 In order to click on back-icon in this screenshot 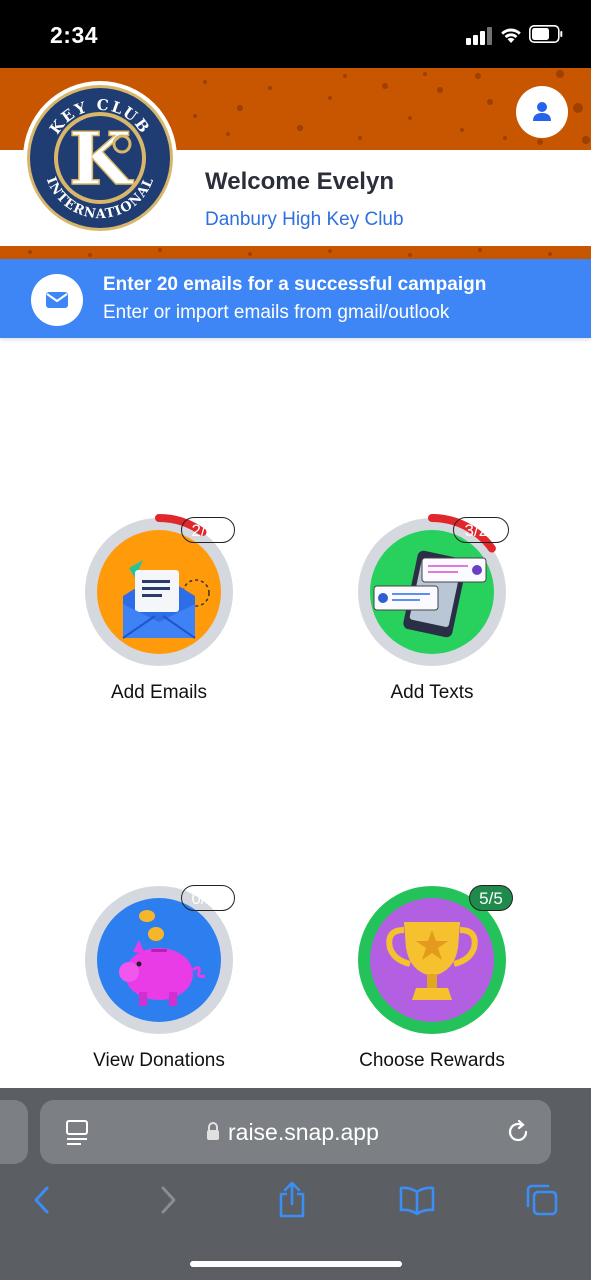, I will do `click(42, 1200)`.